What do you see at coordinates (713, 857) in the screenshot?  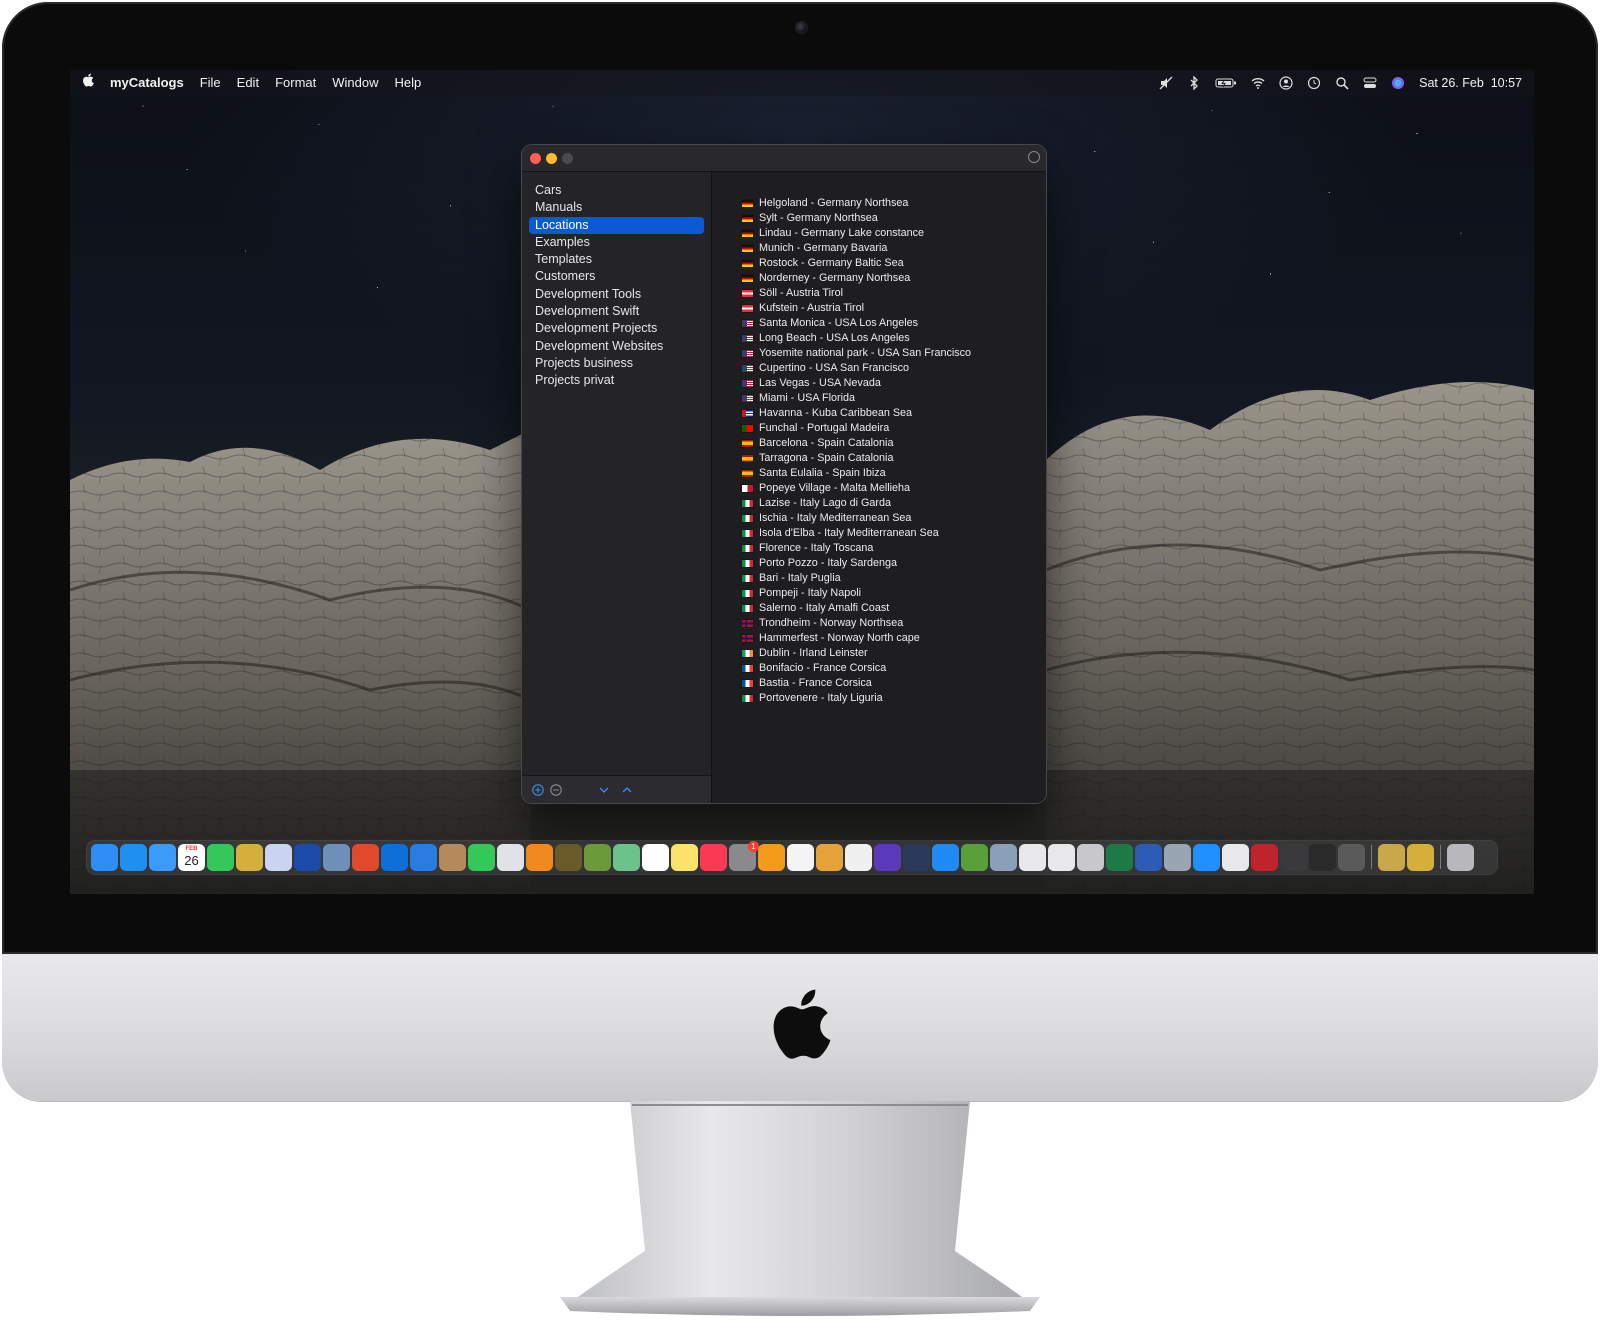 I see `music-icon` at bounding box center [713, 857].